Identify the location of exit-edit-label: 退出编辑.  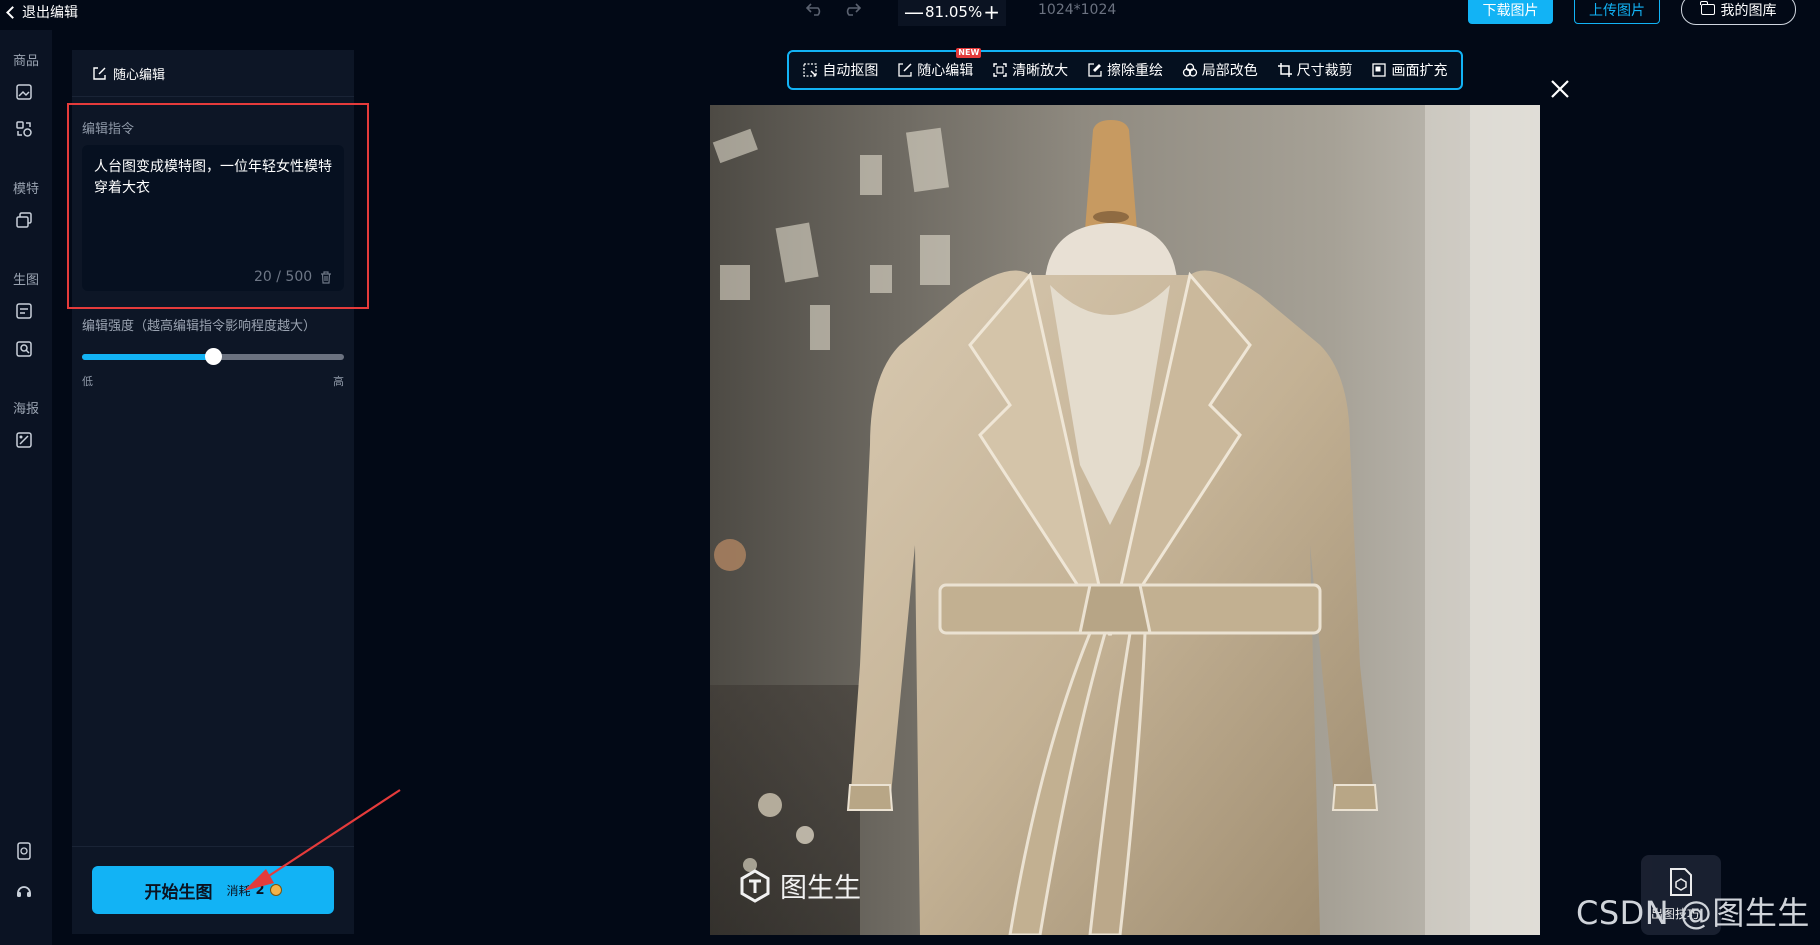
(50, 13).